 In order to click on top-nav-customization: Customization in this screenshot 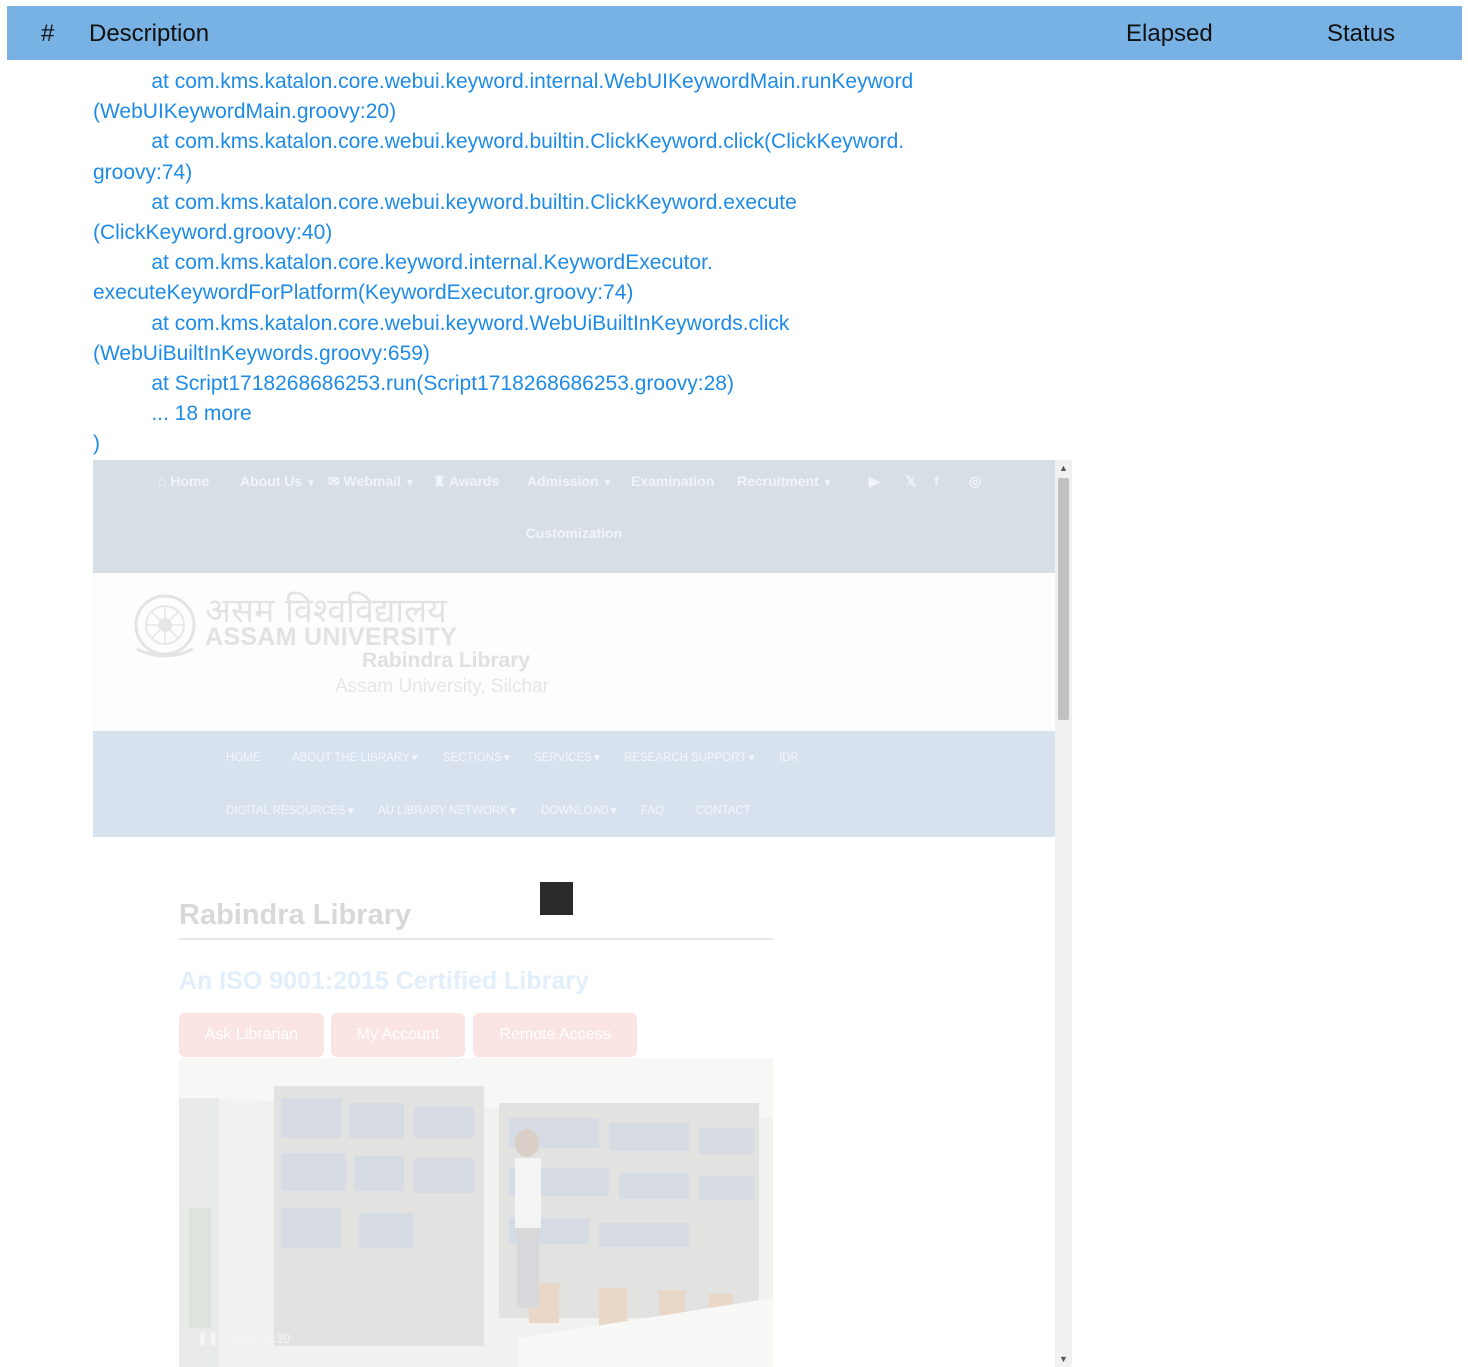, I will do `click(574, 533)`.